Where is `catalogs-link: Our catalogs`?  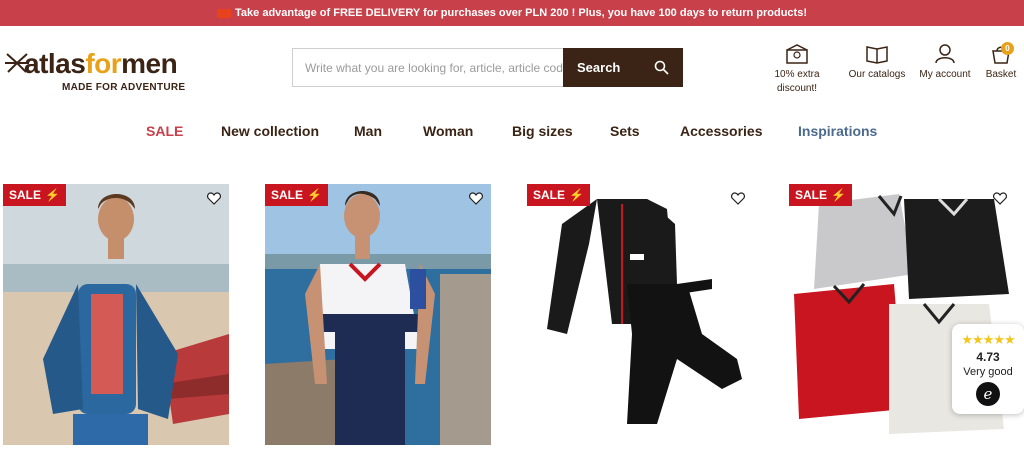 catalogs-link: Our catalogs is located at coordinates (877, 63).